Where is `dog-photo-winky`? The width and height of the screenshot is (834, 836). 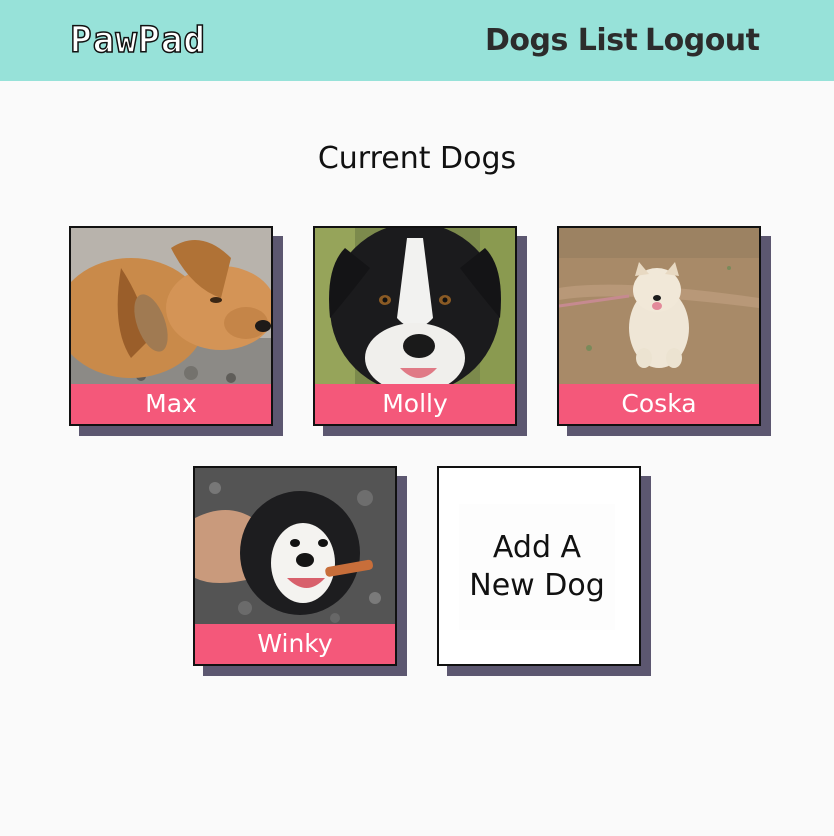
dog-photo-winky is located at coordinates (295, 546).